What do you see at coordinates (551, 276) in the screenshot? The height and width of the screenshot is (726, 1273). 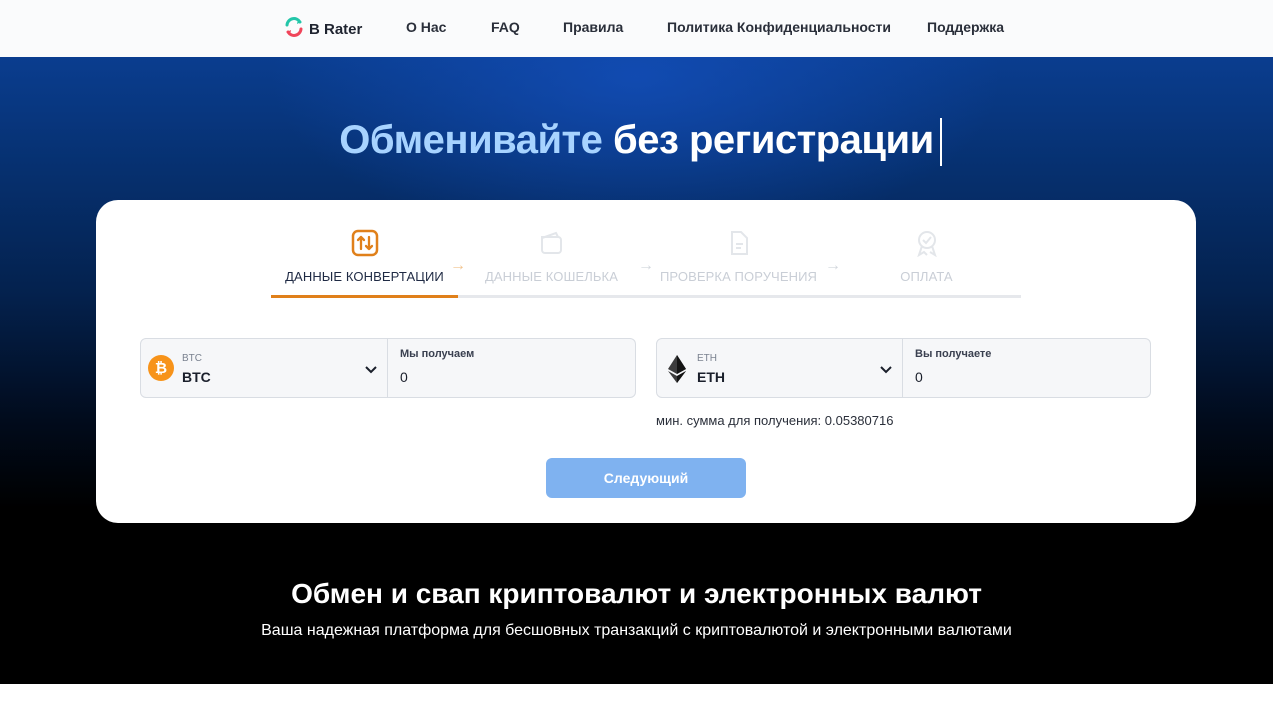 I see `step-label: ДАННЫЕ КОШЕЛЬКА` at bounding box center [551, 276].